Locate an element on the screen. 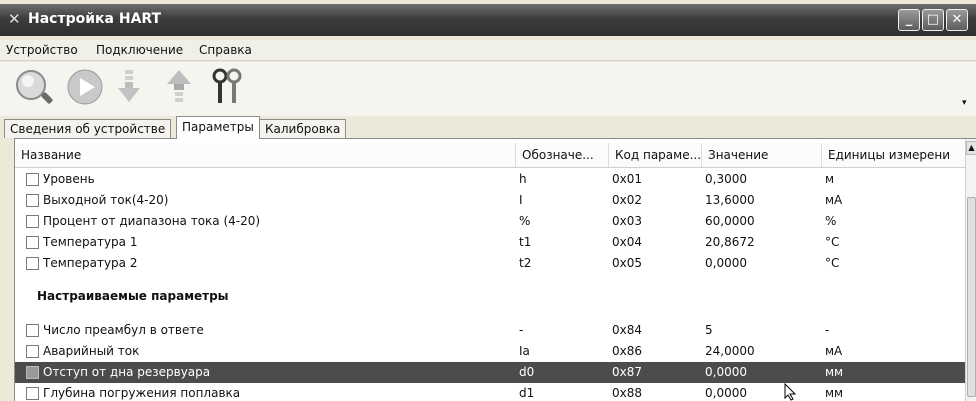 This screenshot has width=976, height=401. row-symbol: - is located at coordinates (521, 330).